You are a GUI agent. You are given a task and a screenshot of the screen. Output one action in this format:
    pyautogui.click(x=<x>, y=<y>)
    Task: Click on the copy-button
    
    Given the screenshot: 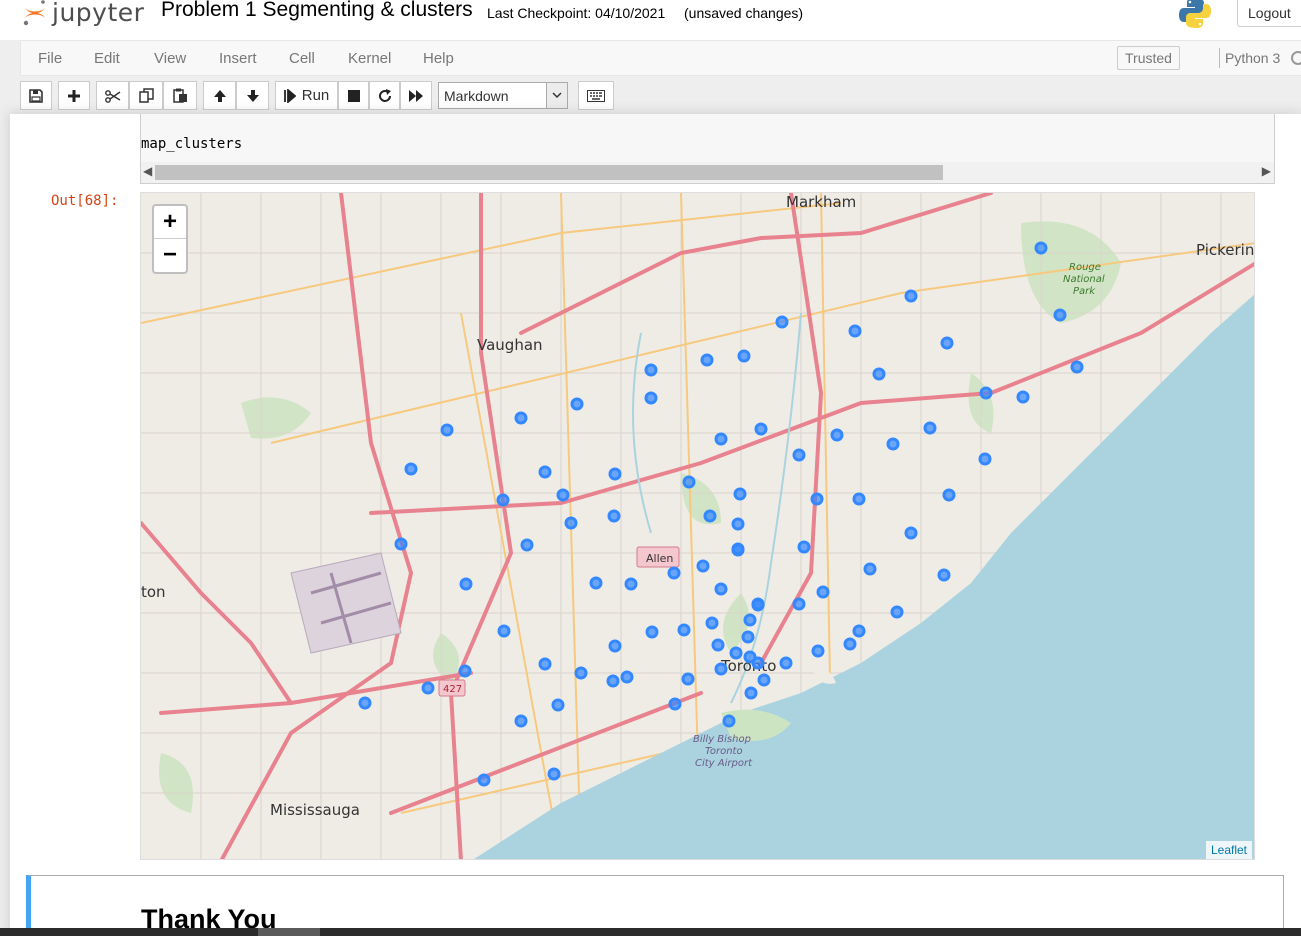 What is the action you would take?
    pyautogui.click(x=146, y=95)
    